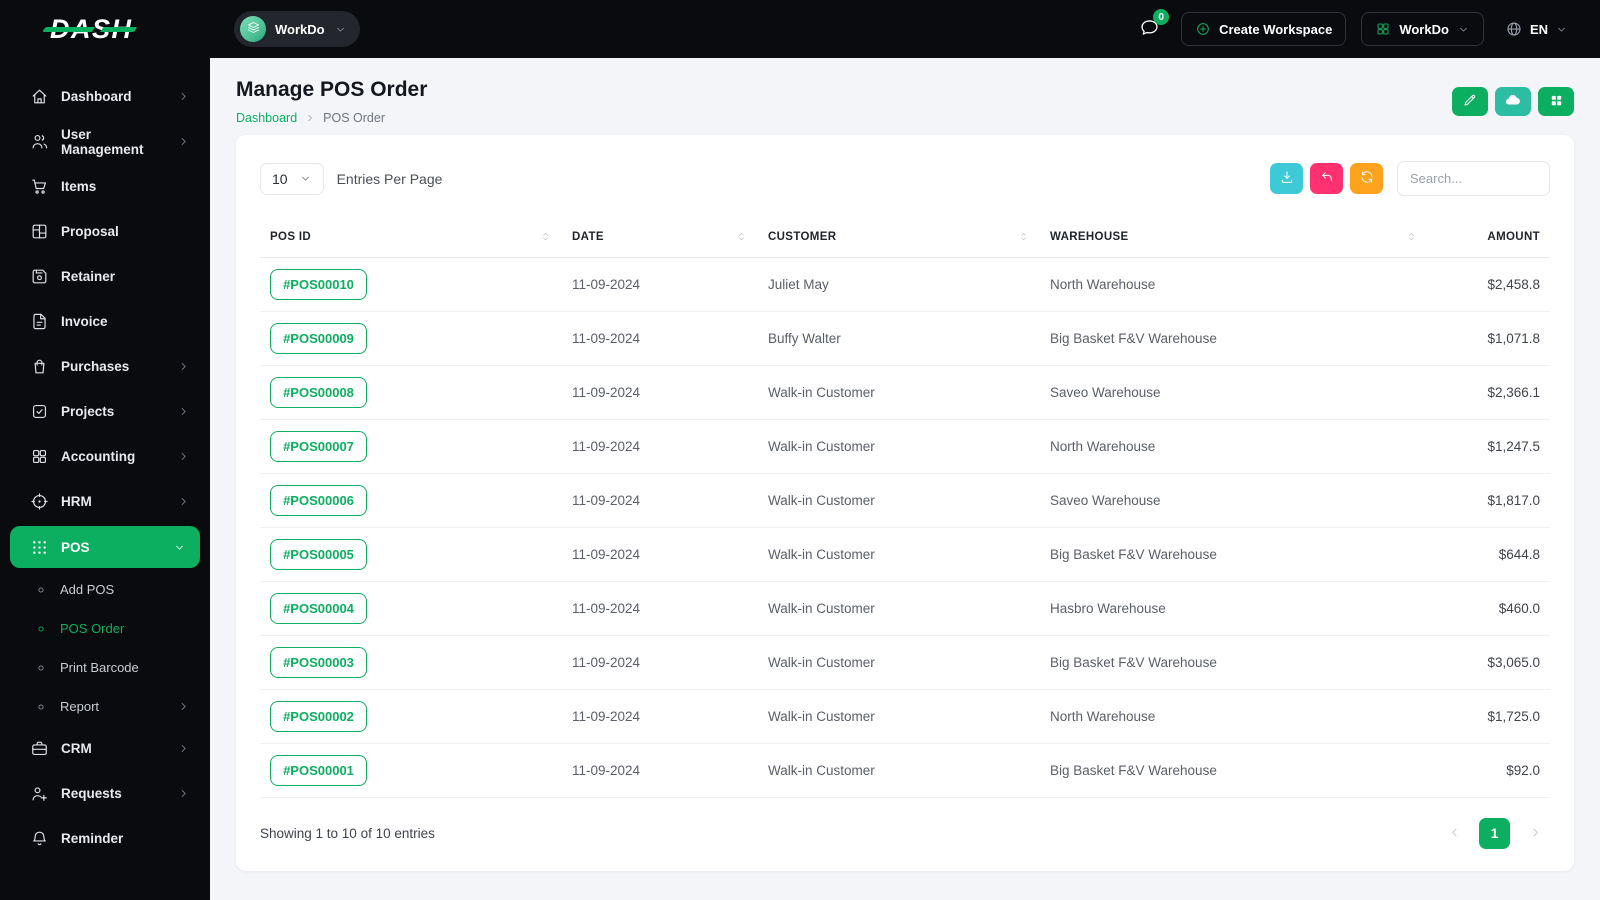 The width and height of the screenshot is (1600, 900). I want to click on app-logo: DASH, so click(105, 29).